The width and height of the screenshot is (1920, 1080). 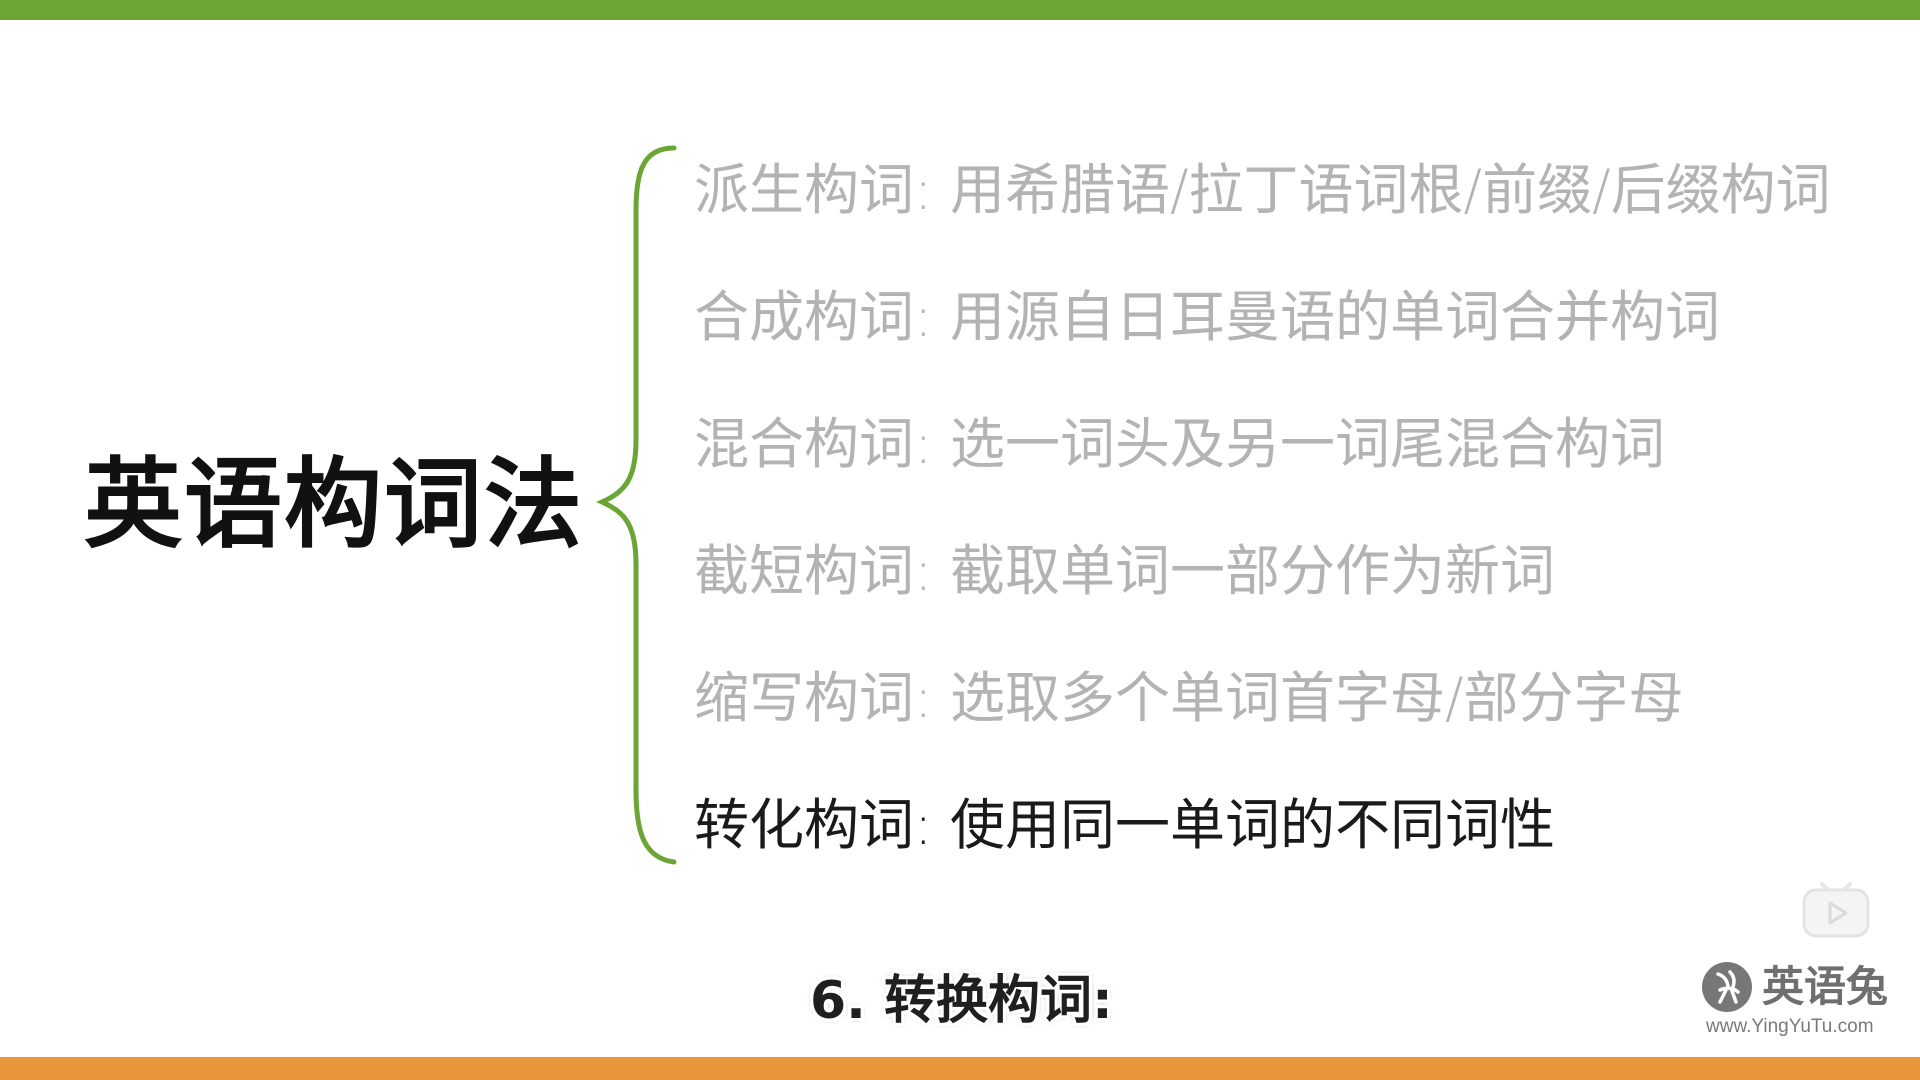 What do you see at coordinates (1253, 825) in the screenshot?
I see `item-description: 使用同一单词的不同词性` at bounding box center [1253, 825].